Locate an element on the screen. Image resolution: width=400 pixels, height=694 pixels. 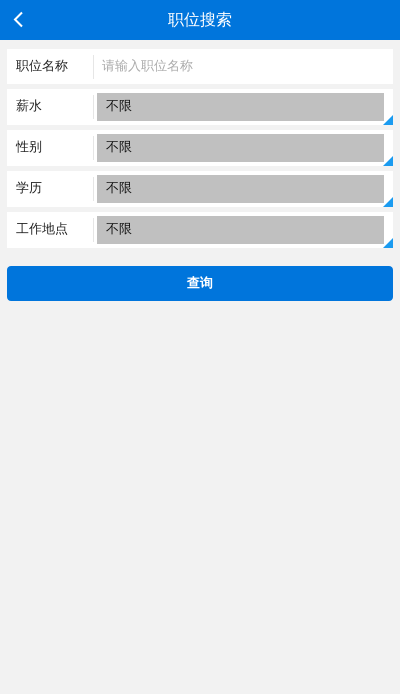
search-button: 查询 is located at coordinates (200, 283).